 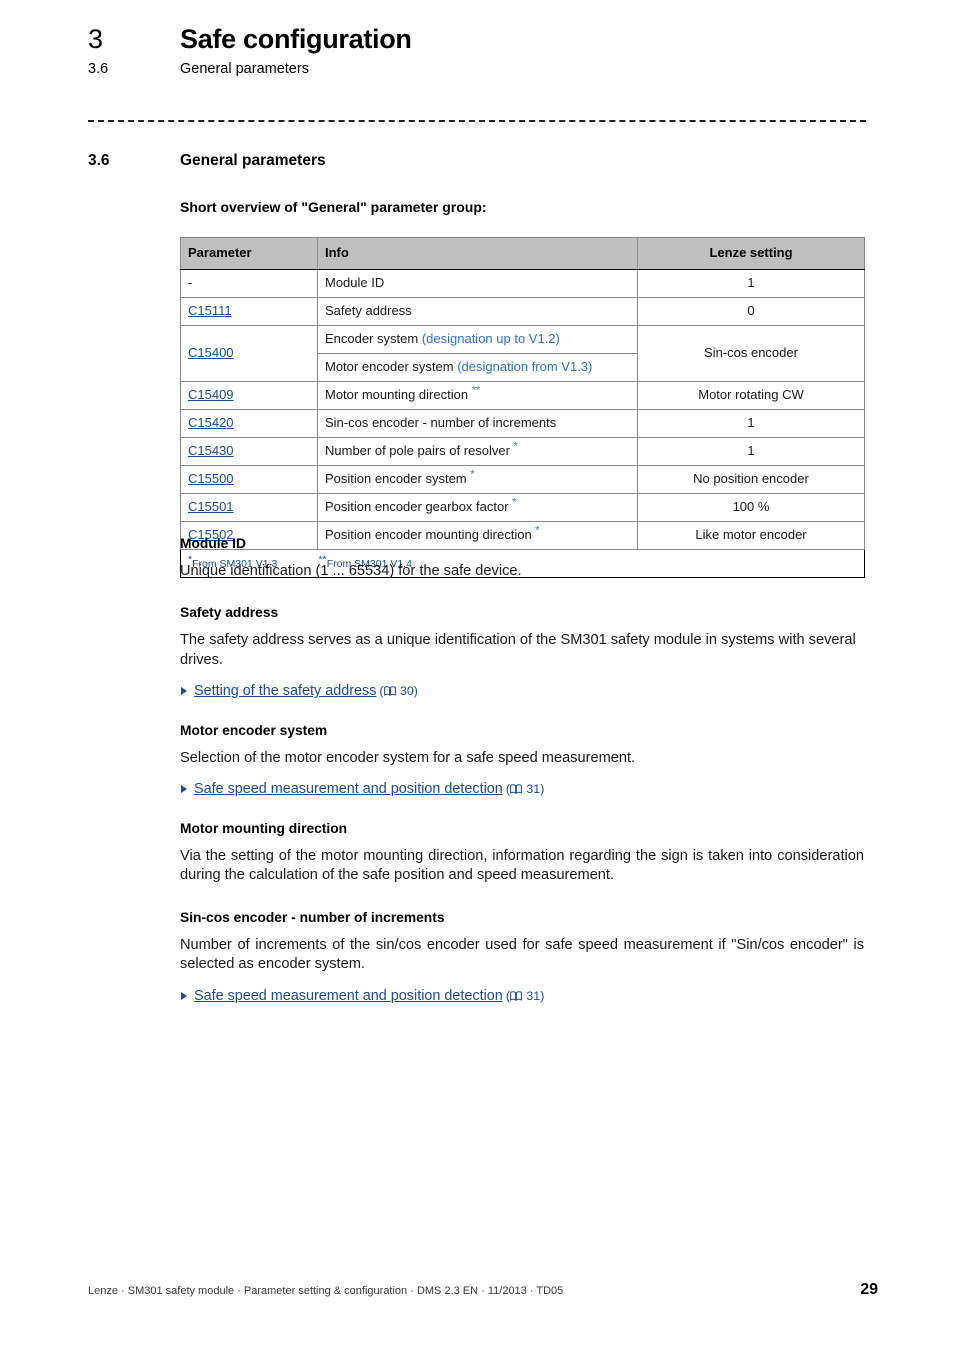 I want to click on footer-page-number: 29, so click(x=869, y=1289).